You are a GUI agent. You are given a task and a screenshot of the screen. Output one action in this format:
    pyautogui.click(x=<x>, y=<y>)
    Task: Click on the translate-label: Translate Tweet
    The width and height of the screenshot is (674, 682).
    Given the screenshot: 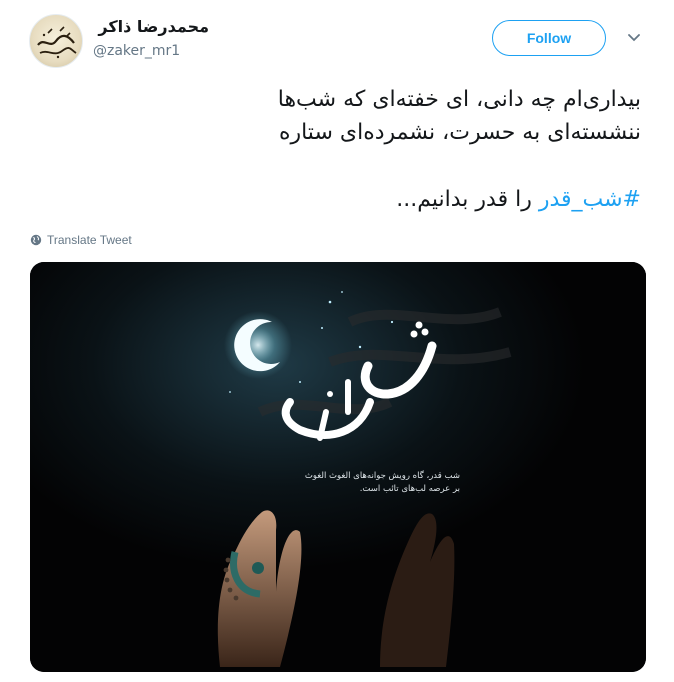 What is the action you would take?
    pyautogui.click(x=89, y=240)
    